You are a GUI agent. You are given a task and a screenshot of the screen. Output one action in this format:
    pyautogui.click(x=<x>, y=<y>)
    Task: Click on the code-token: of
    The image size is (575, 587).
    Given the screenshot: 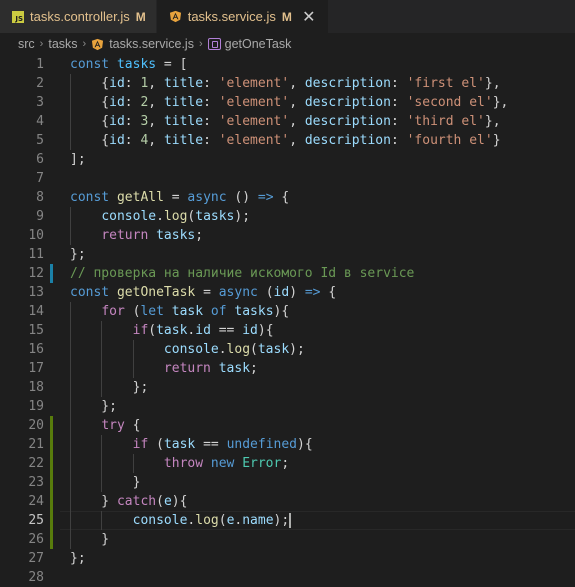 What is the action you would take?
    pyautogui.click(x=222, y=311)
    